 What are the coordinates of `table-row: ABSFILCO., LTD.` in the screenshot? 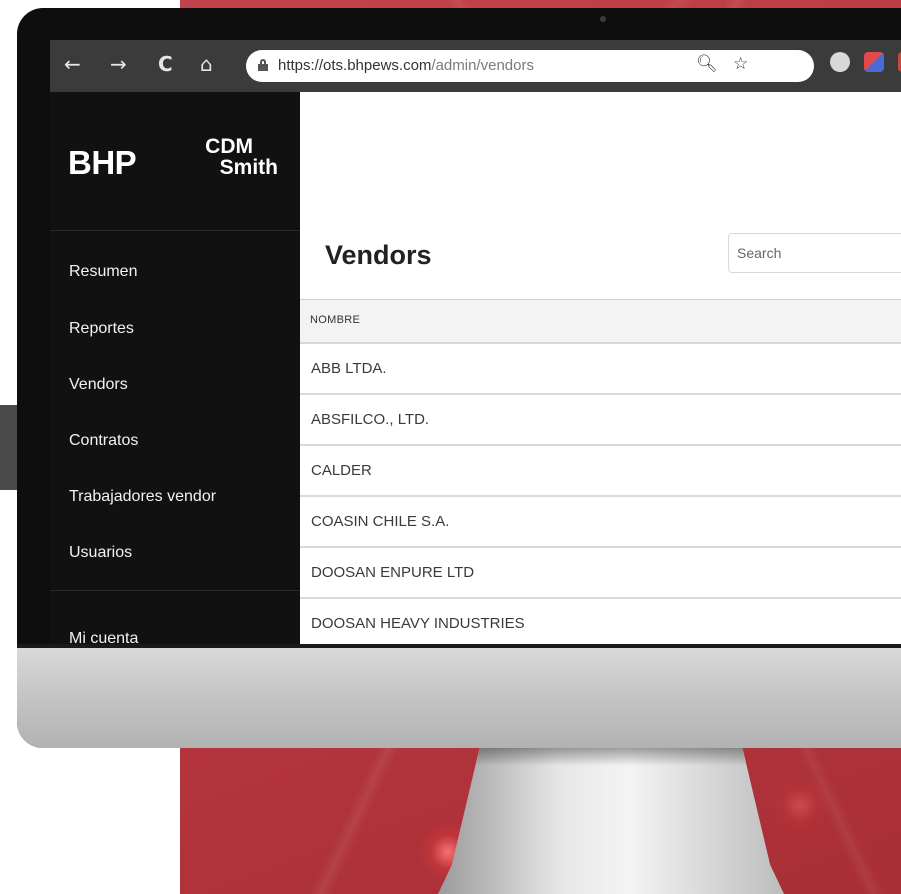 It's located at (600, 420).